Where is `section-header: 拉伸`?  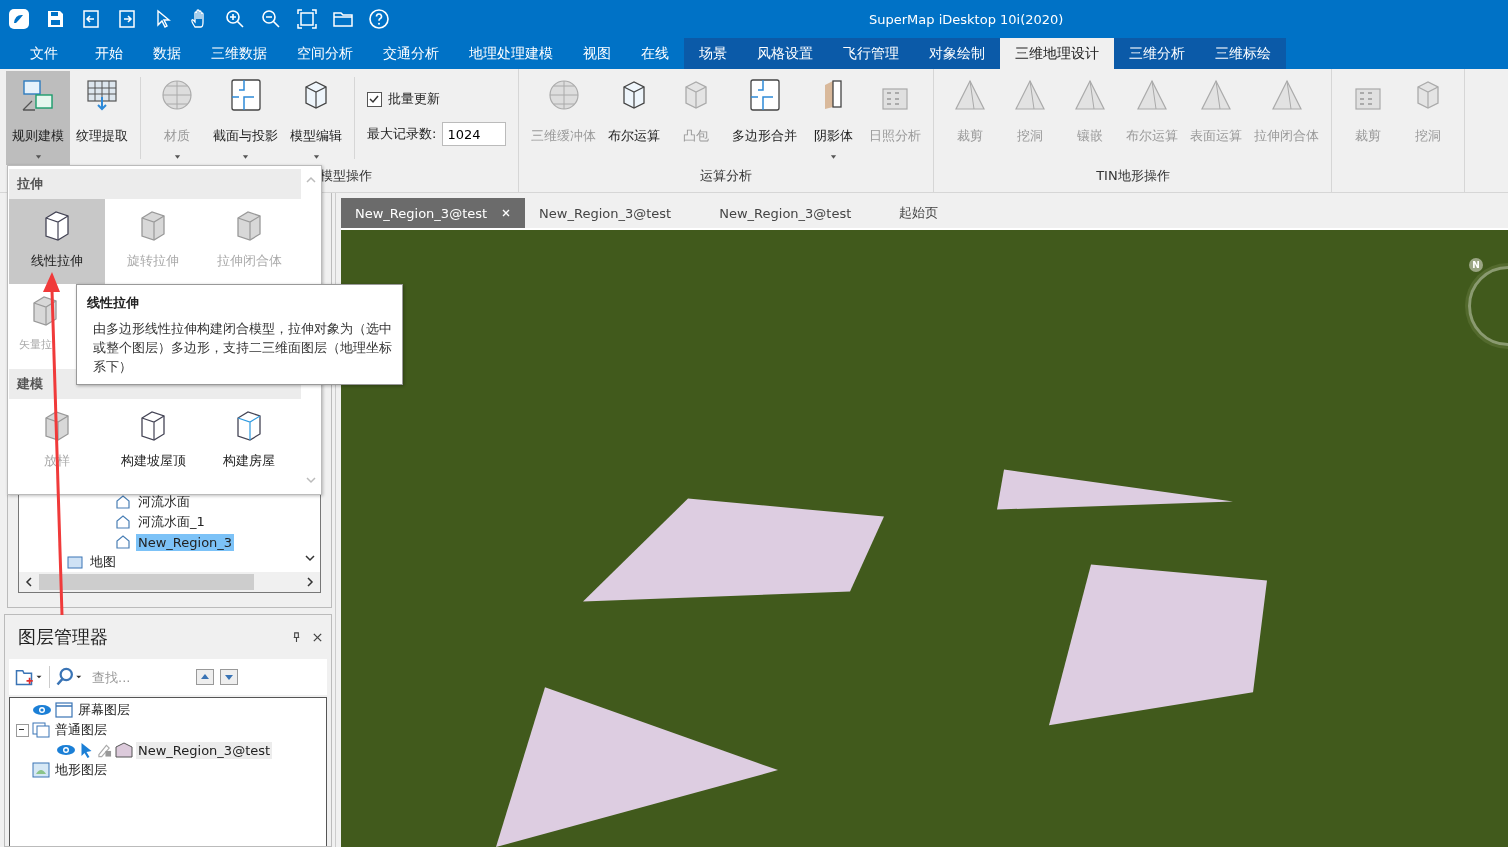
section-header: 拉伸 is located at coordinates (155, 184).